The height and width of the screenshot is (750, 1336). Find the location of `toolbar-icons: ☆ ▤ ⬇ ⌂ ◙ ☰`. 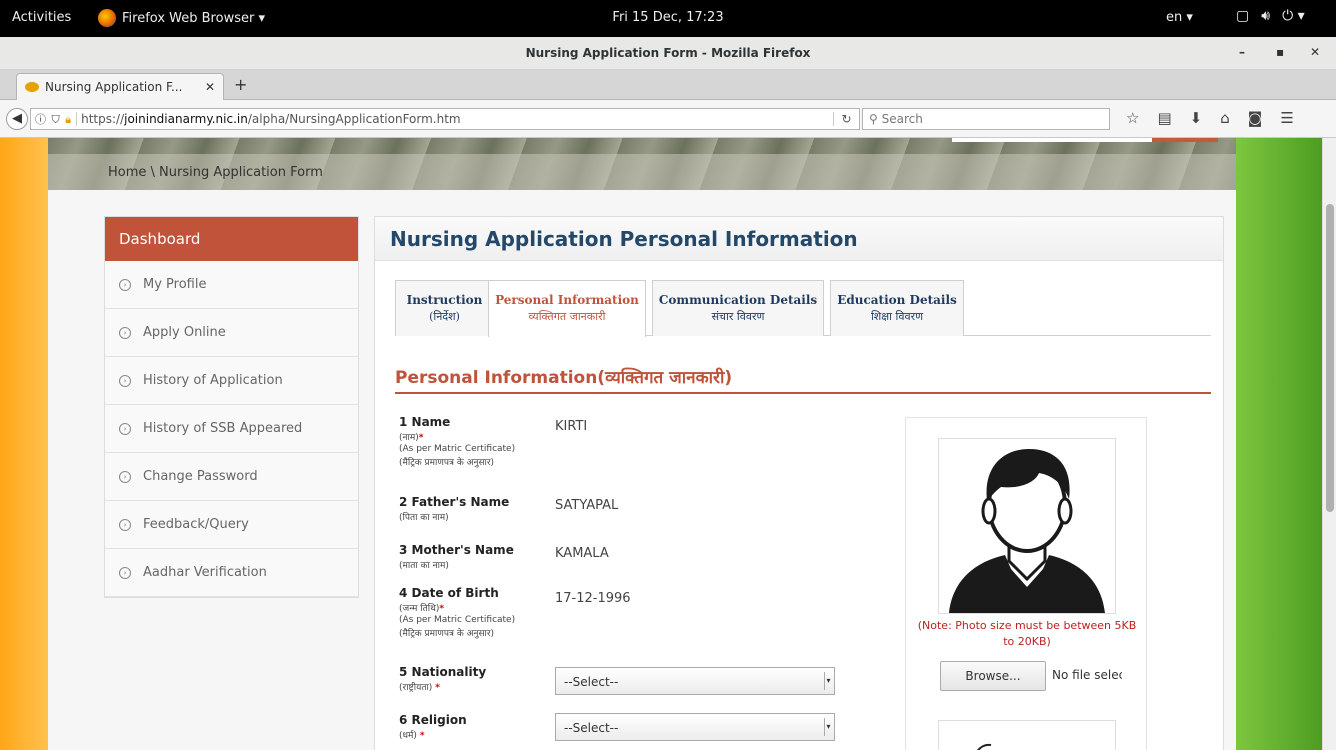

toolbar-icons: ☆ ▤ ⬇ ⌂ ◙ ☰ is located at coordinates (1210, 118).